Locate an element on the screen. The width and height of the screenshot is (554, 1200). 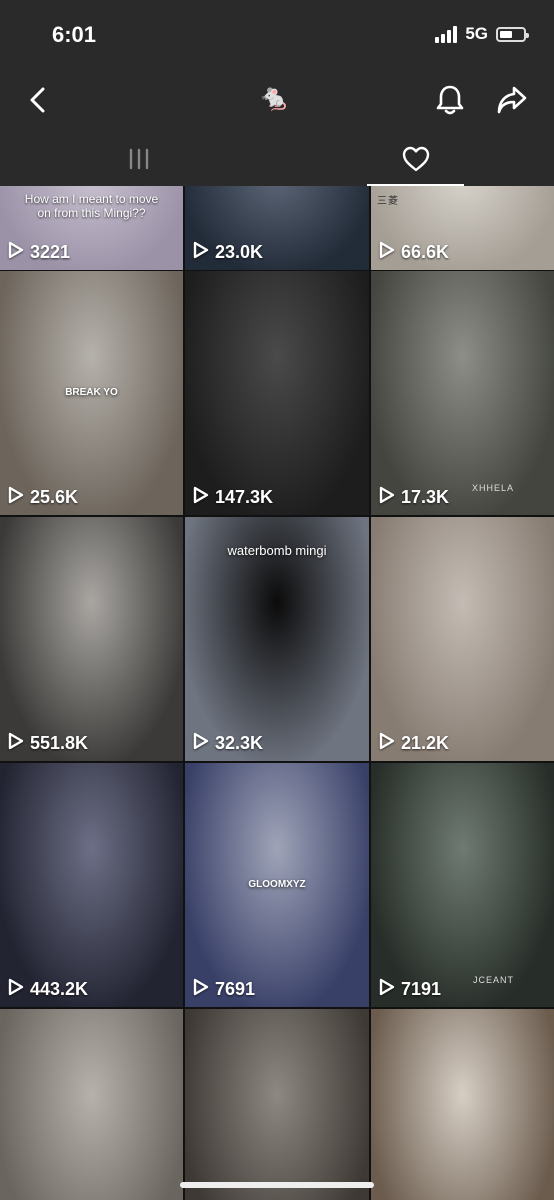
video-tile: XHHELA 17.3K is located at coordinates (462, 393).